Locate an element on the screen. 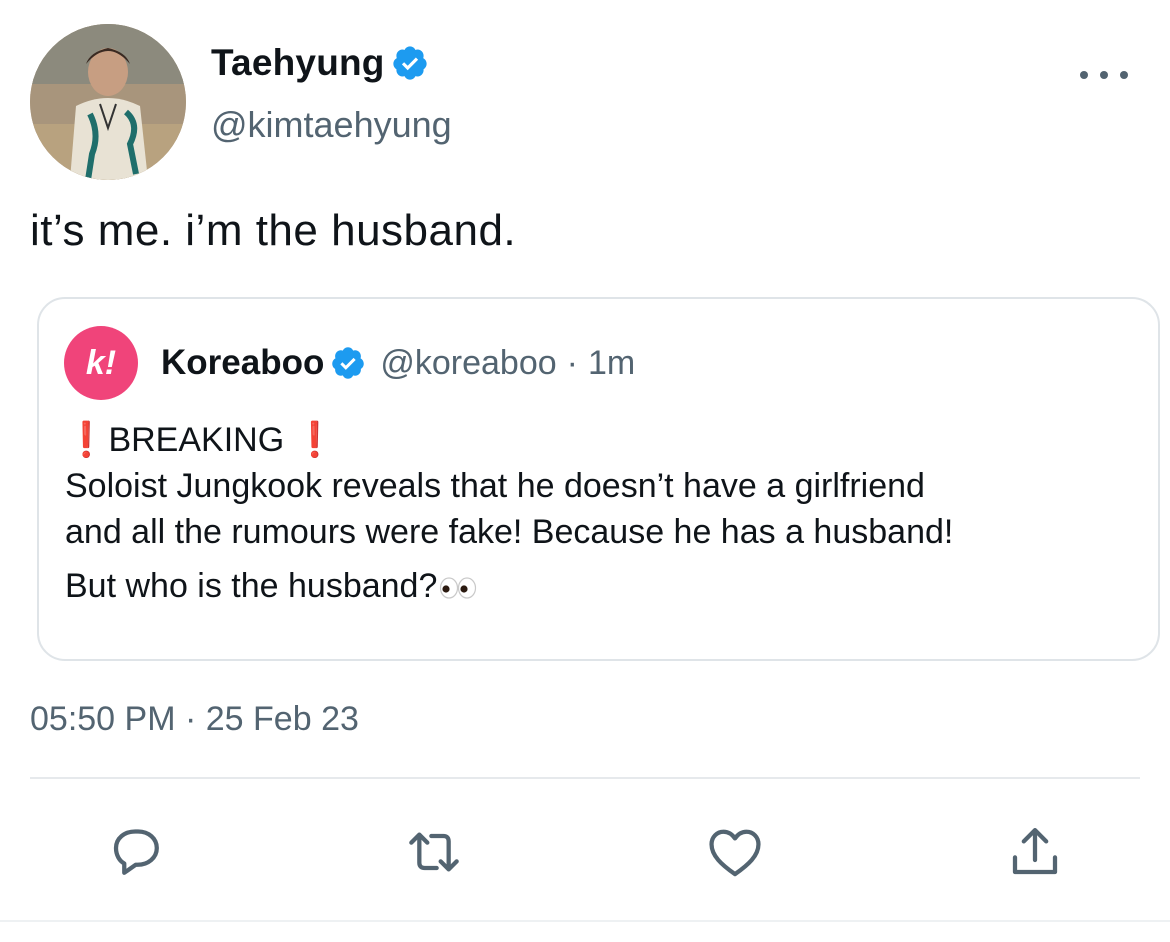 The width and height of the screenshot is (1170, 942). reply-button is located at coordinates (136, 852).